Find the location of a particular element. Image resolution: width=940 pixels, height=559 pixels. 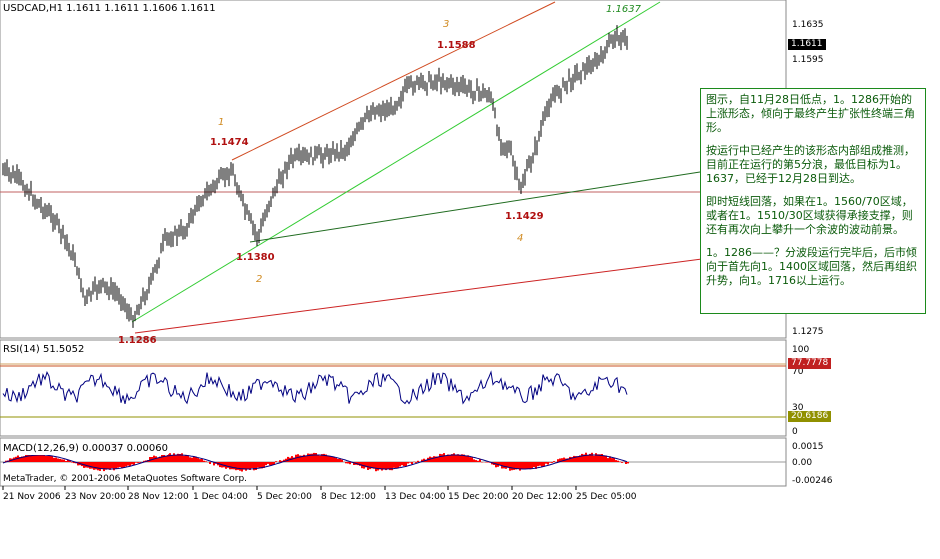

time-tick-label: 15 Dec 20:00 is located at coordinates (478, 497).